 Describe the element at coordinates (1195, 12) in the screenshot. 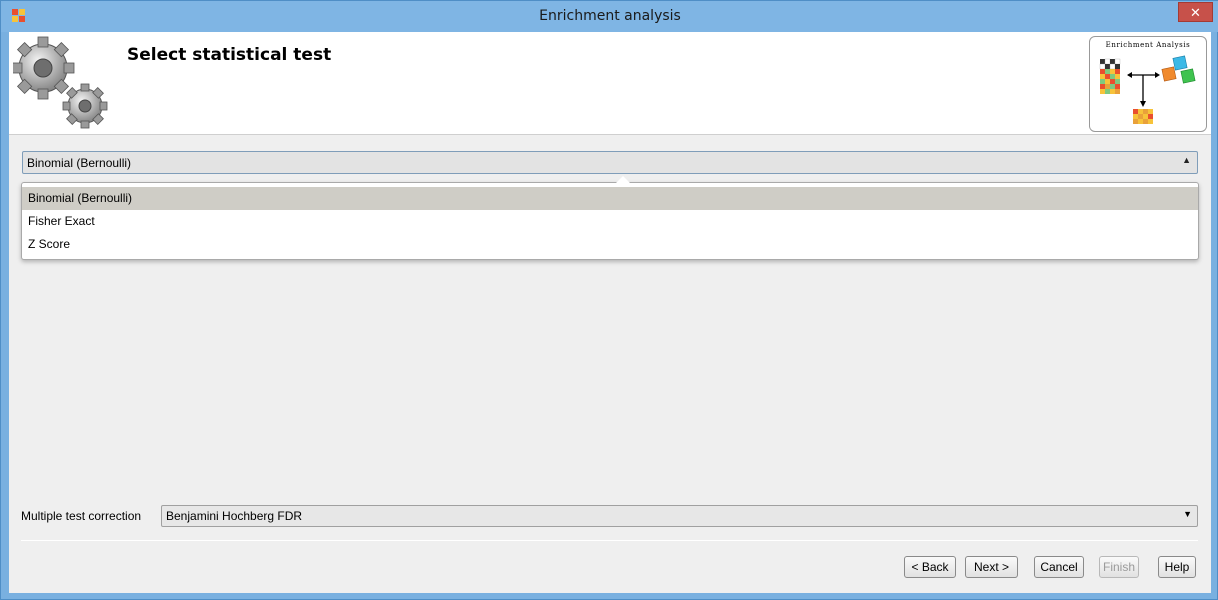

I see `close-button: ✕` at that location.